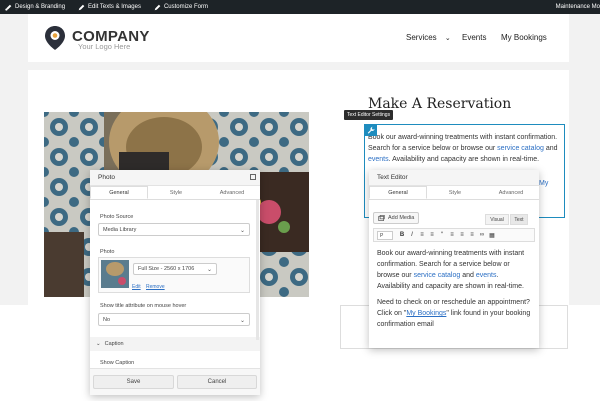 The height and width of the screenshot is (401, 600). I want to click on caption-section-label: Caption, so click(114, 344).